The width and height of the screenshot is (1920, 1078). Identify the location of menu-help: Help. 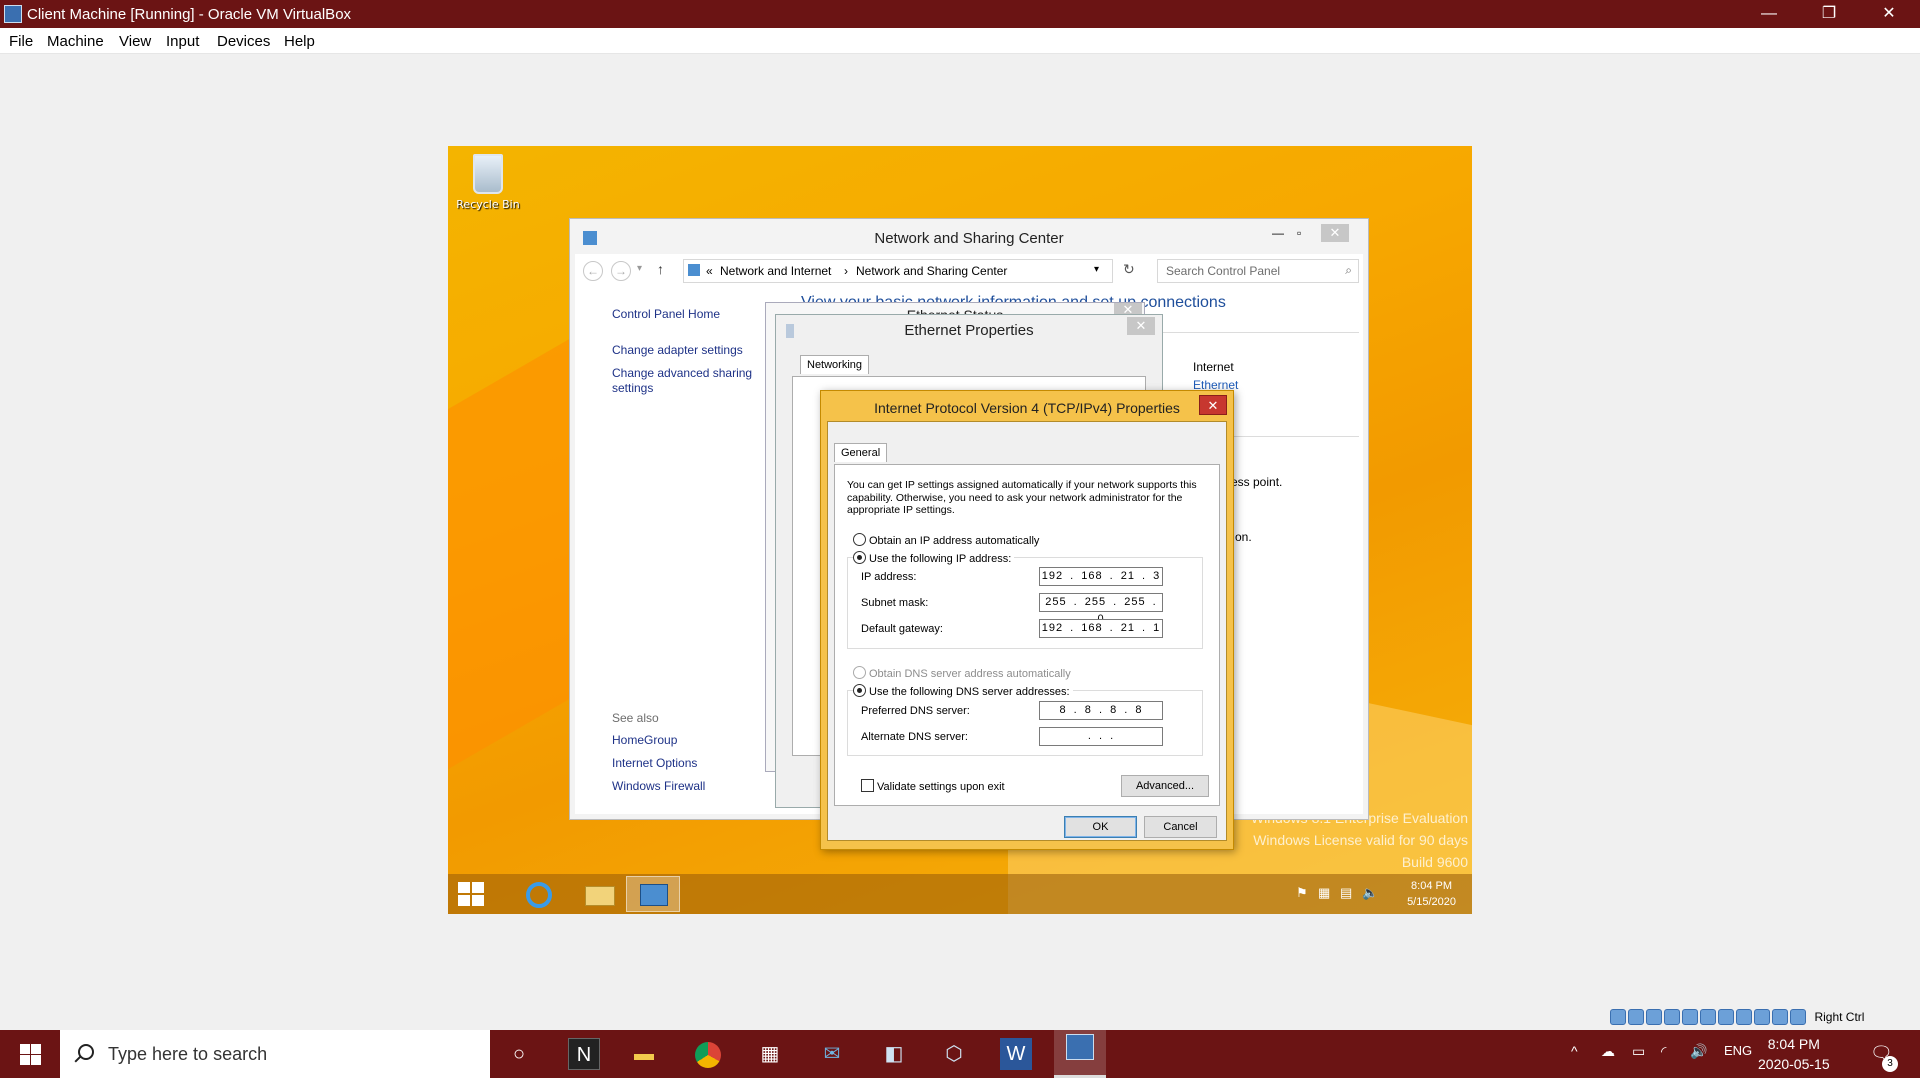
(299, 41).